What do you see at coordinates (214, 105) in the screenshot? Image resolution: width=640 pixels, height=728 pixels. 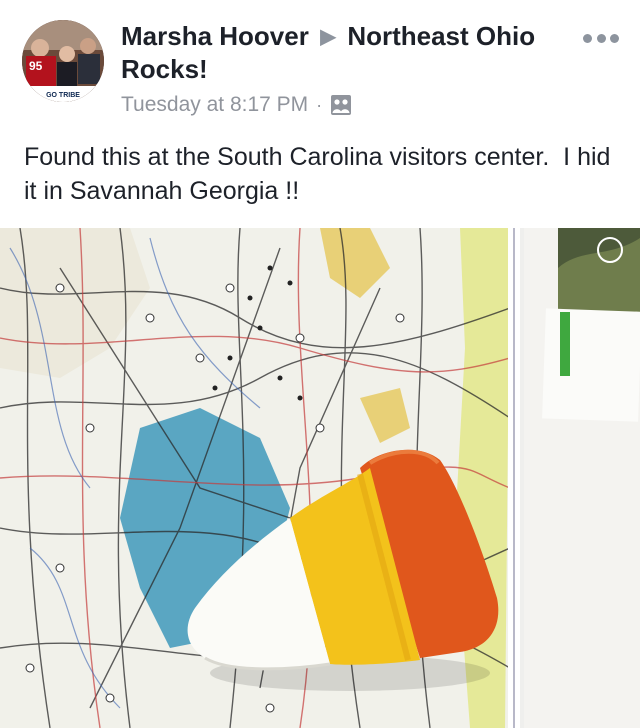 I see `post-timestamp: Tuesday at 8:17 PM` at bounding box center [214, 105].